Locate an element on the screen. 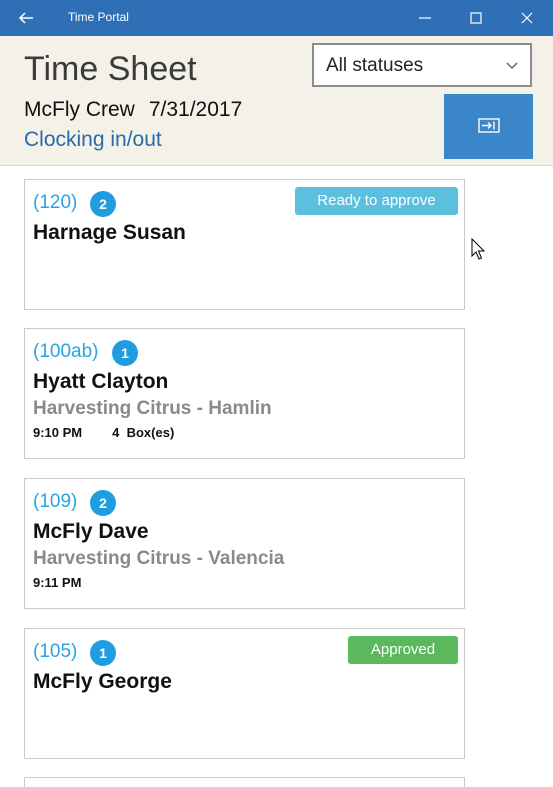 The height and width of the screenshot is (787, 553). employee-code: (105) is located at coordinates (55, 651).